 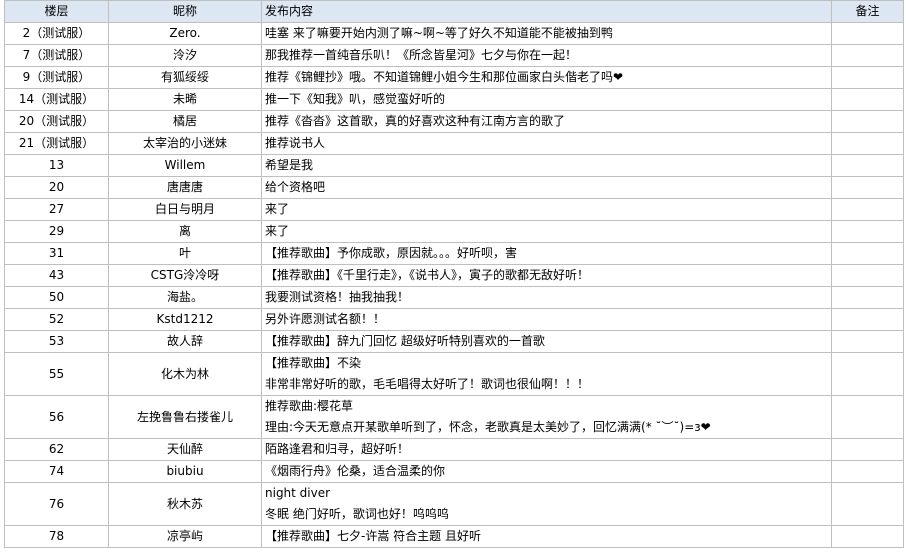 I want to click on nickname-cell: 橘居, so click(x=185, y=121).